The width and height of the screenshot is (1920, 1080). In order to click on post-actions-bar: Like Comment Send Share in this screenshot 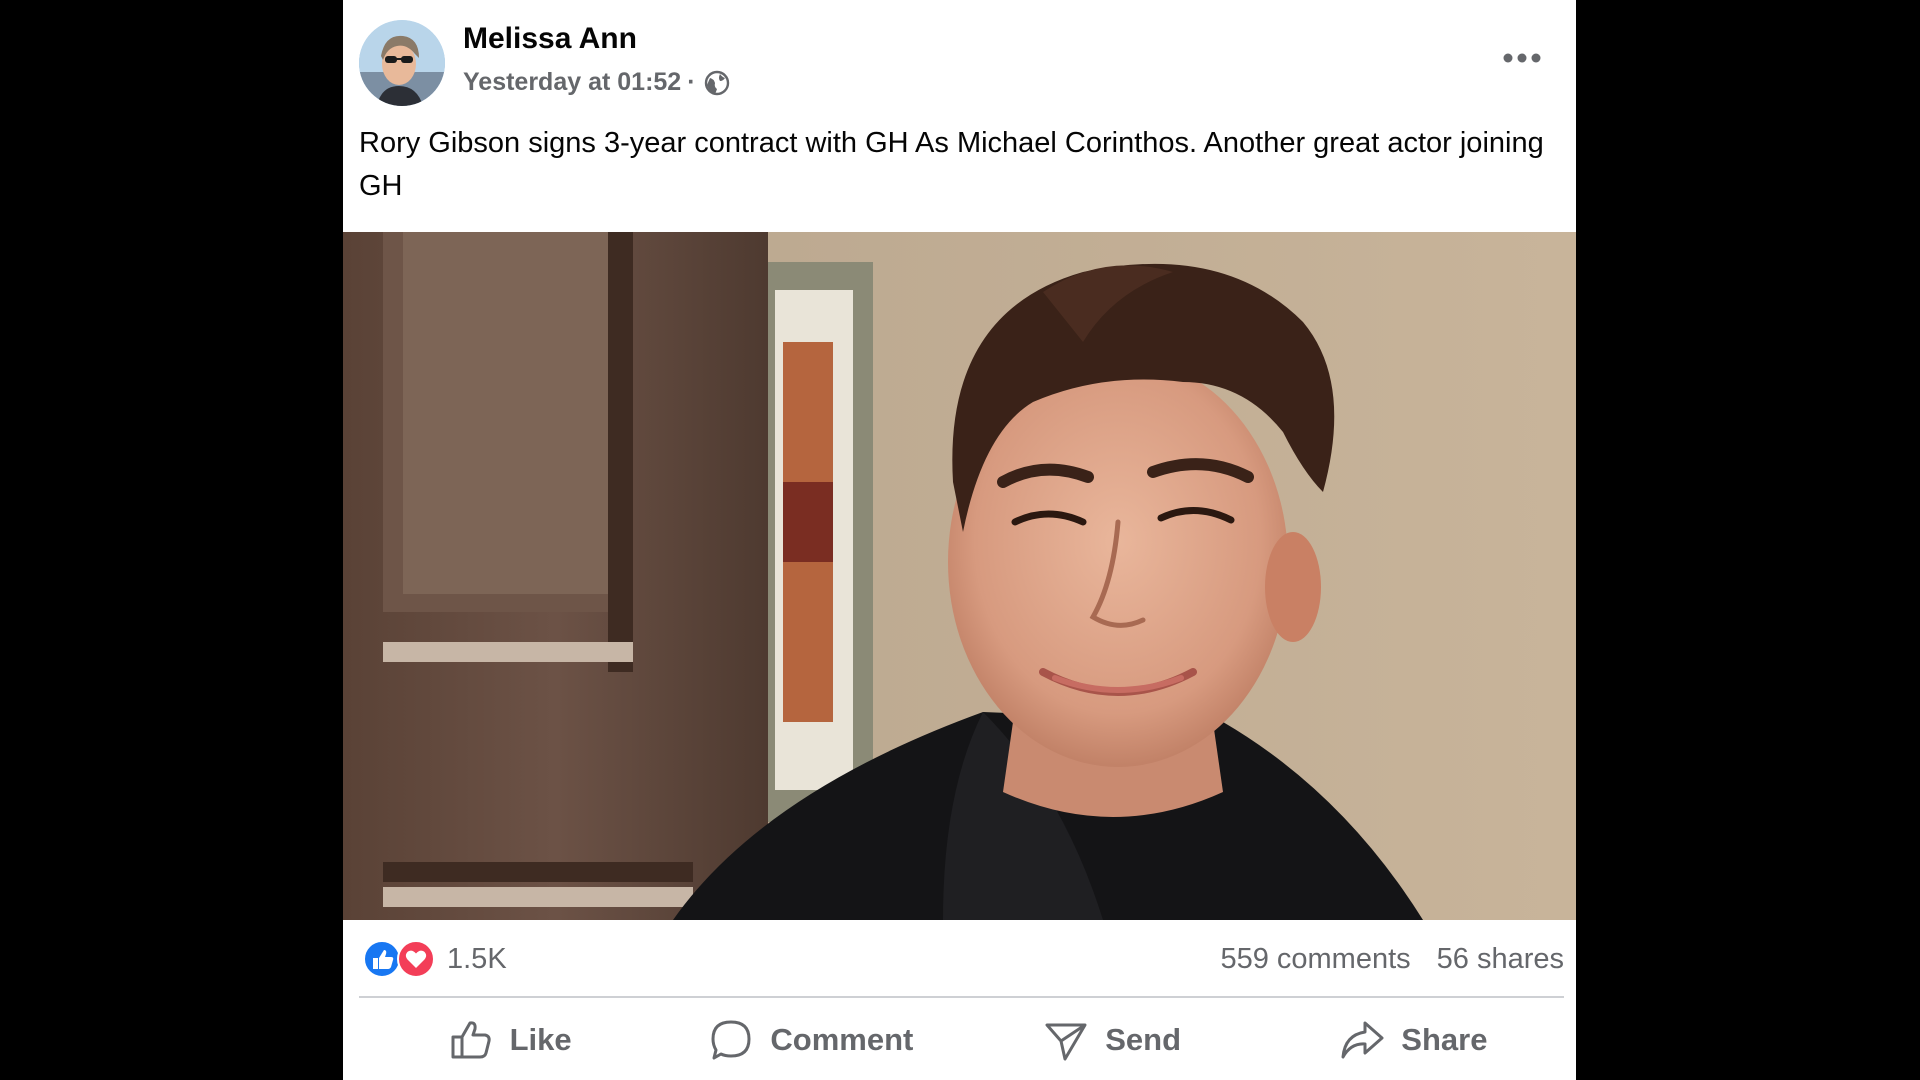, I will do `click(961, 1040)`.